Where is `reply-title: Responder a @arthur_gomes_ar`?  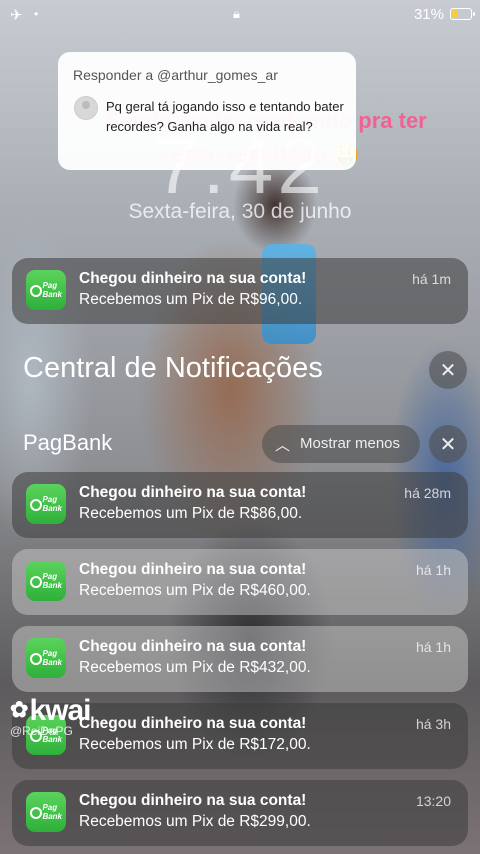 reply-title: Responder a @arthur_gomes_ar is located at coordinates (175, 75).